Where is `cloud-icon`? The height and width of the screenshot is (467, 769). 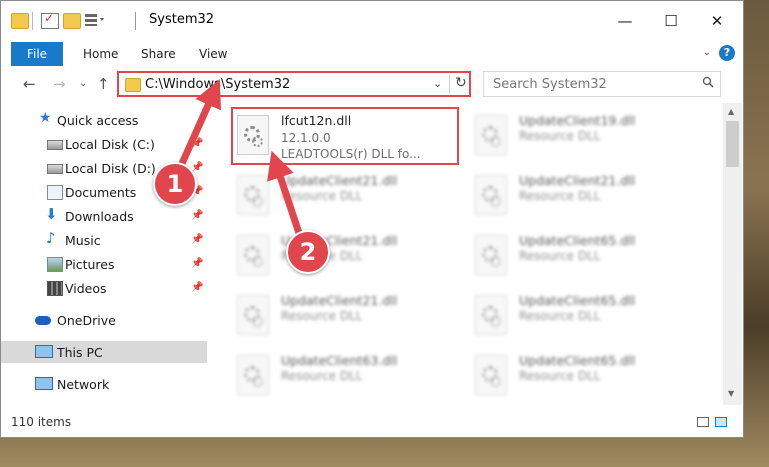
cloud-icon is located at coordinates (43, 320).